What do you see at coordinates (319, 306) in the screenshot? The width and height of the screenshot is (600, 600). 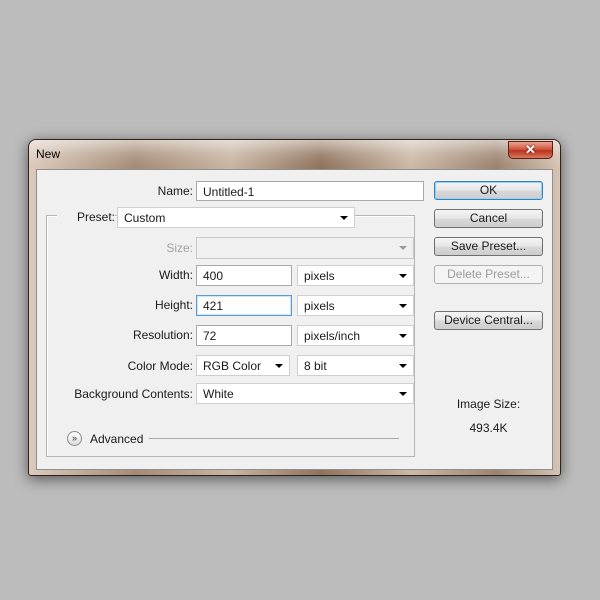 I see `height-unit-value: pixels` at bounding box center [319, 306].